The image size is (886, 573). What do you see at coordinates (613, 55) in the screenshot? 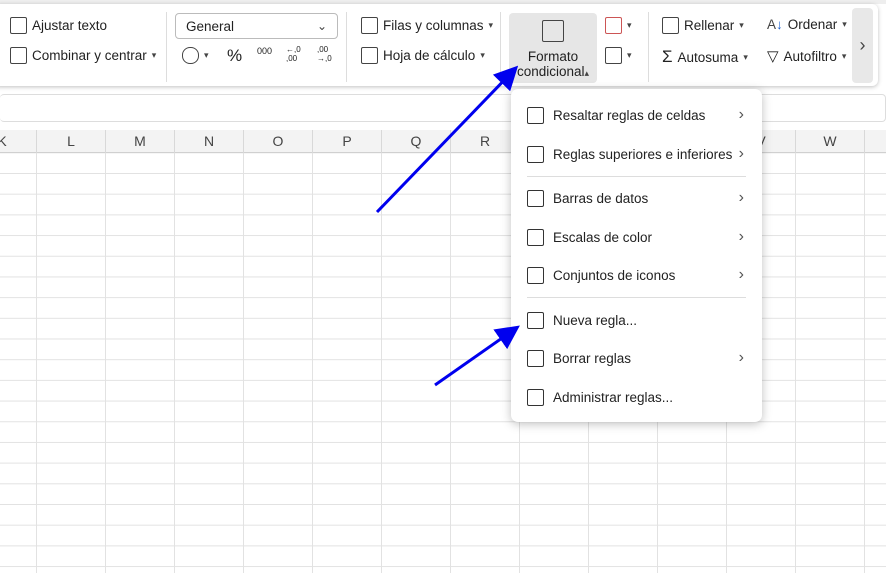
I see `border-icon` at bounding box center [613, 55].